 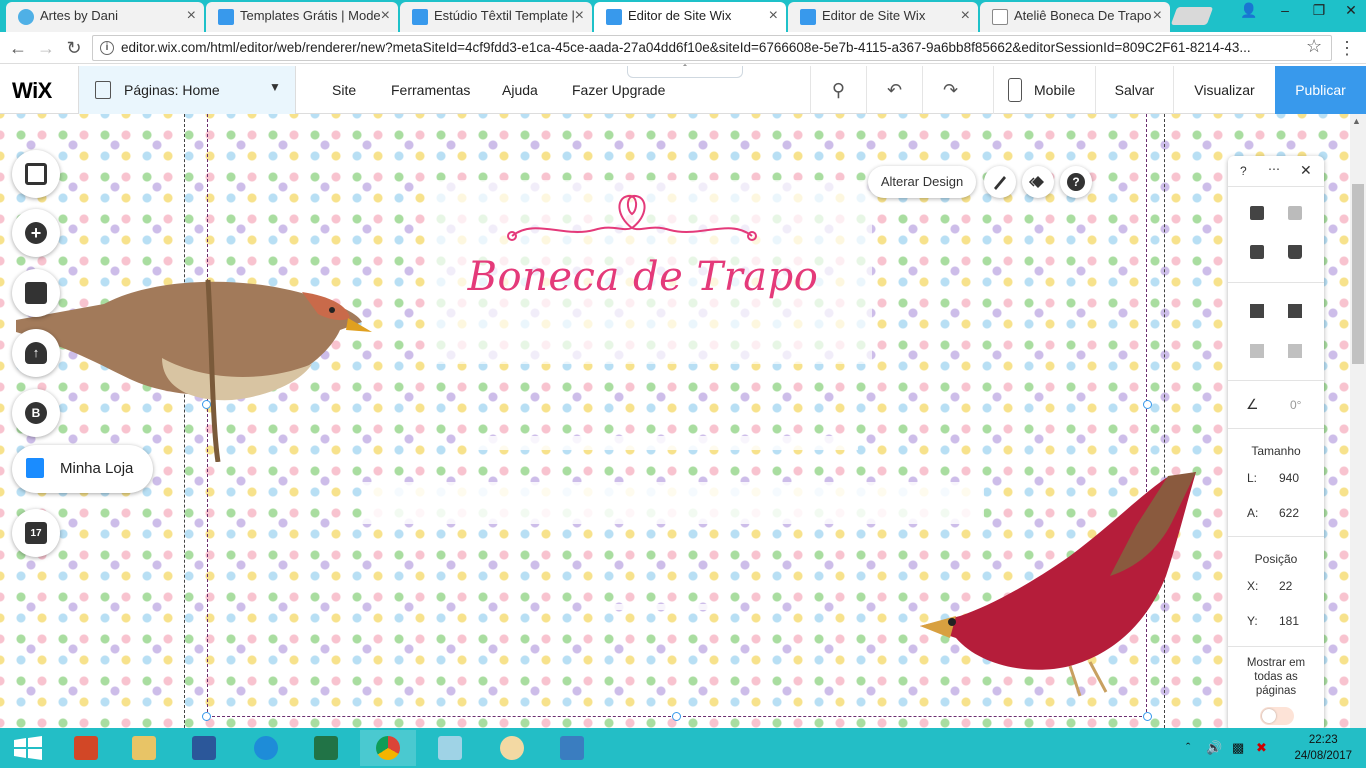 I want to click on taskbar-excel, so click(x=326, y=748).